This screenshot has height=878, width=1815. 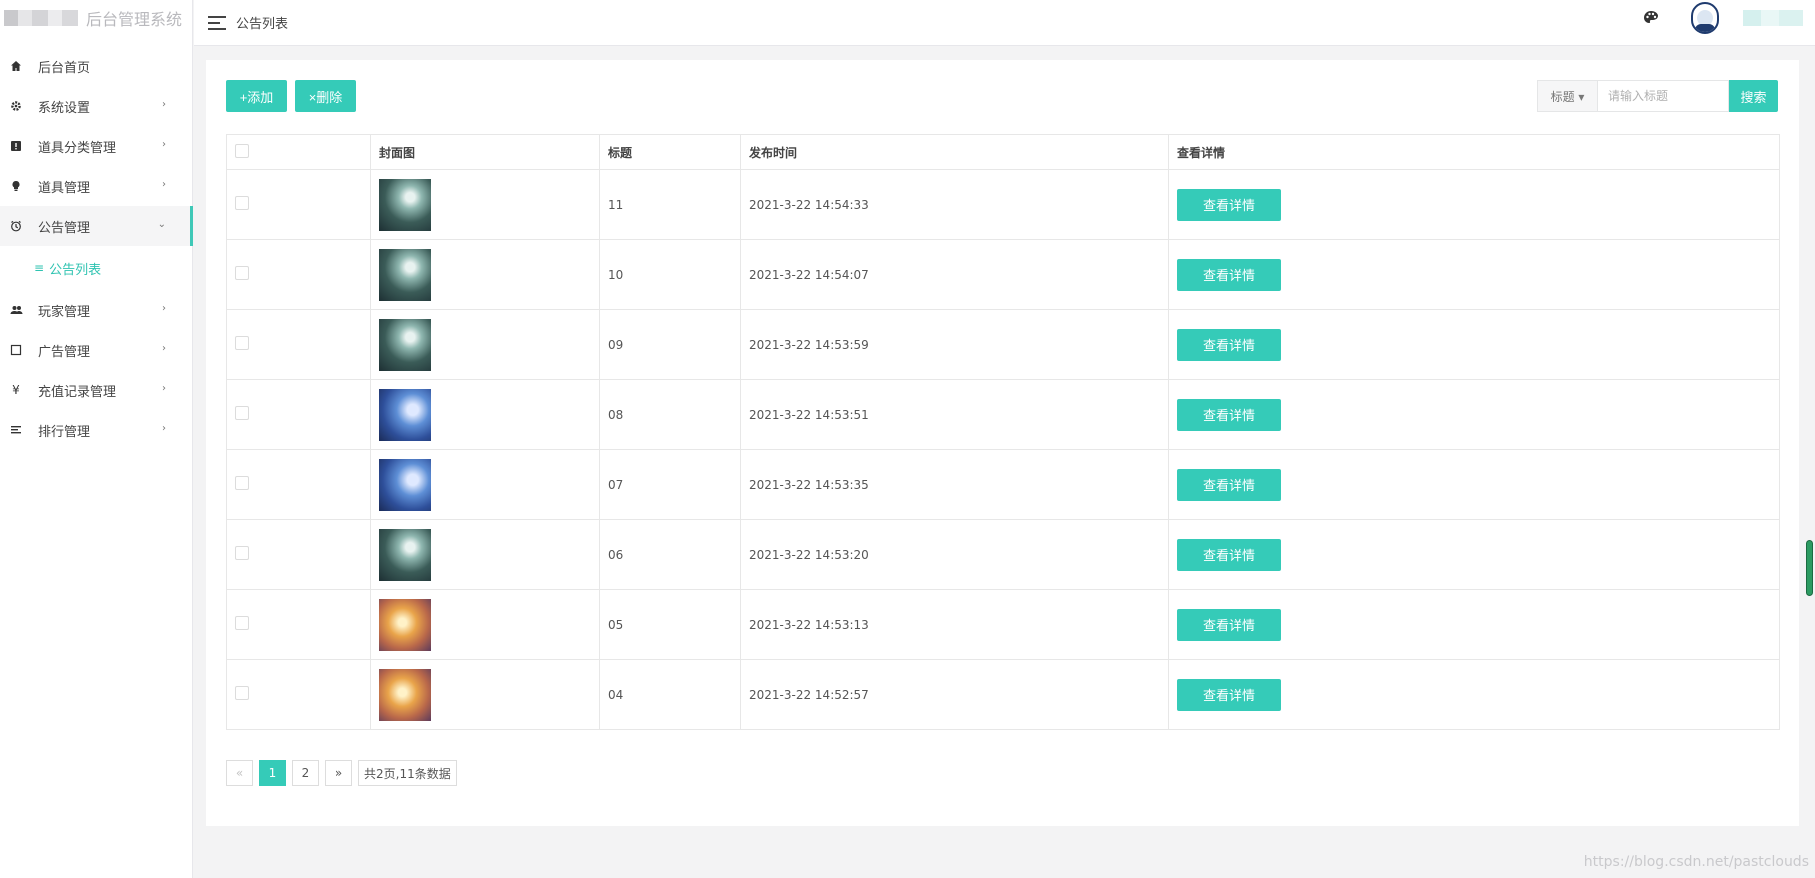 I want to click on page-2-button: 2, so click(x=305, y=773).